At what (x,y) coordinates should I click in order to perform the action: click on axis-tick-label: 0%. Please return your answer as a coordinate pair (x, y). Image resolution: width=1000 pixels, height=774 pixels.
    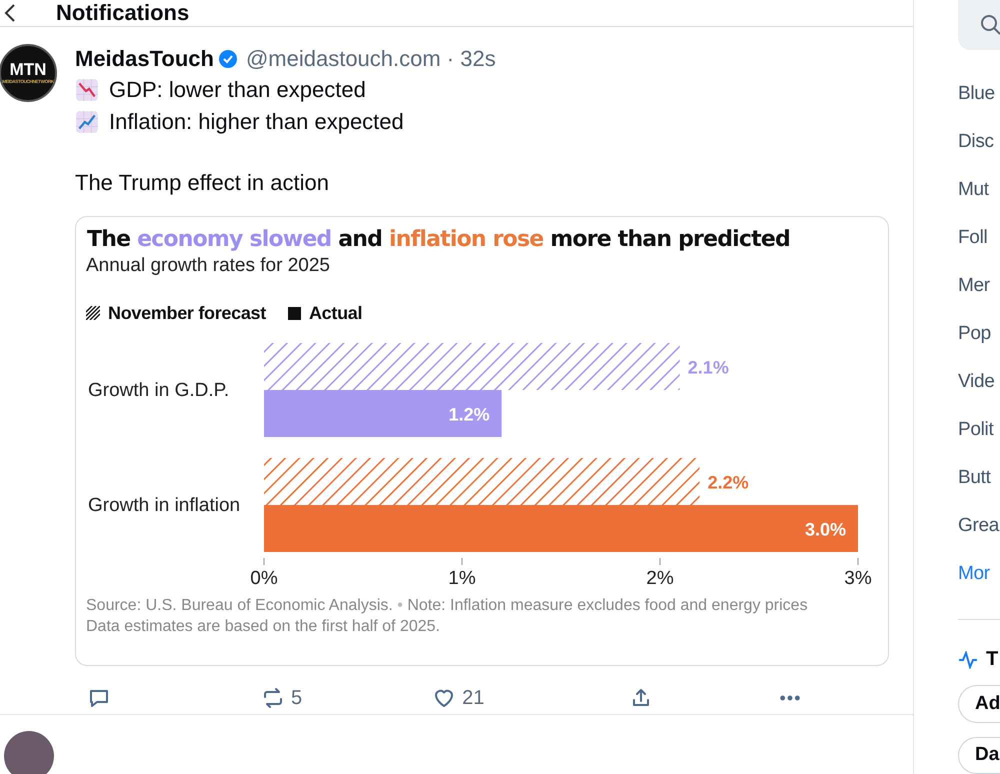
    Looking at the image, I should click on (264, 578).